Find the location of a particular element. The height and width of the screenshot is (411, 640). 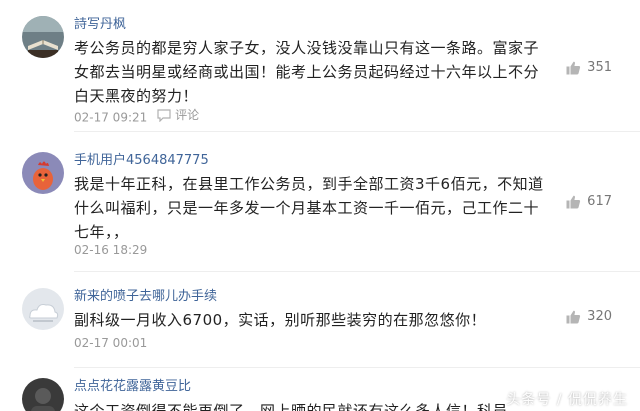

book-avatar-icon is located at coordinates (43, 37).